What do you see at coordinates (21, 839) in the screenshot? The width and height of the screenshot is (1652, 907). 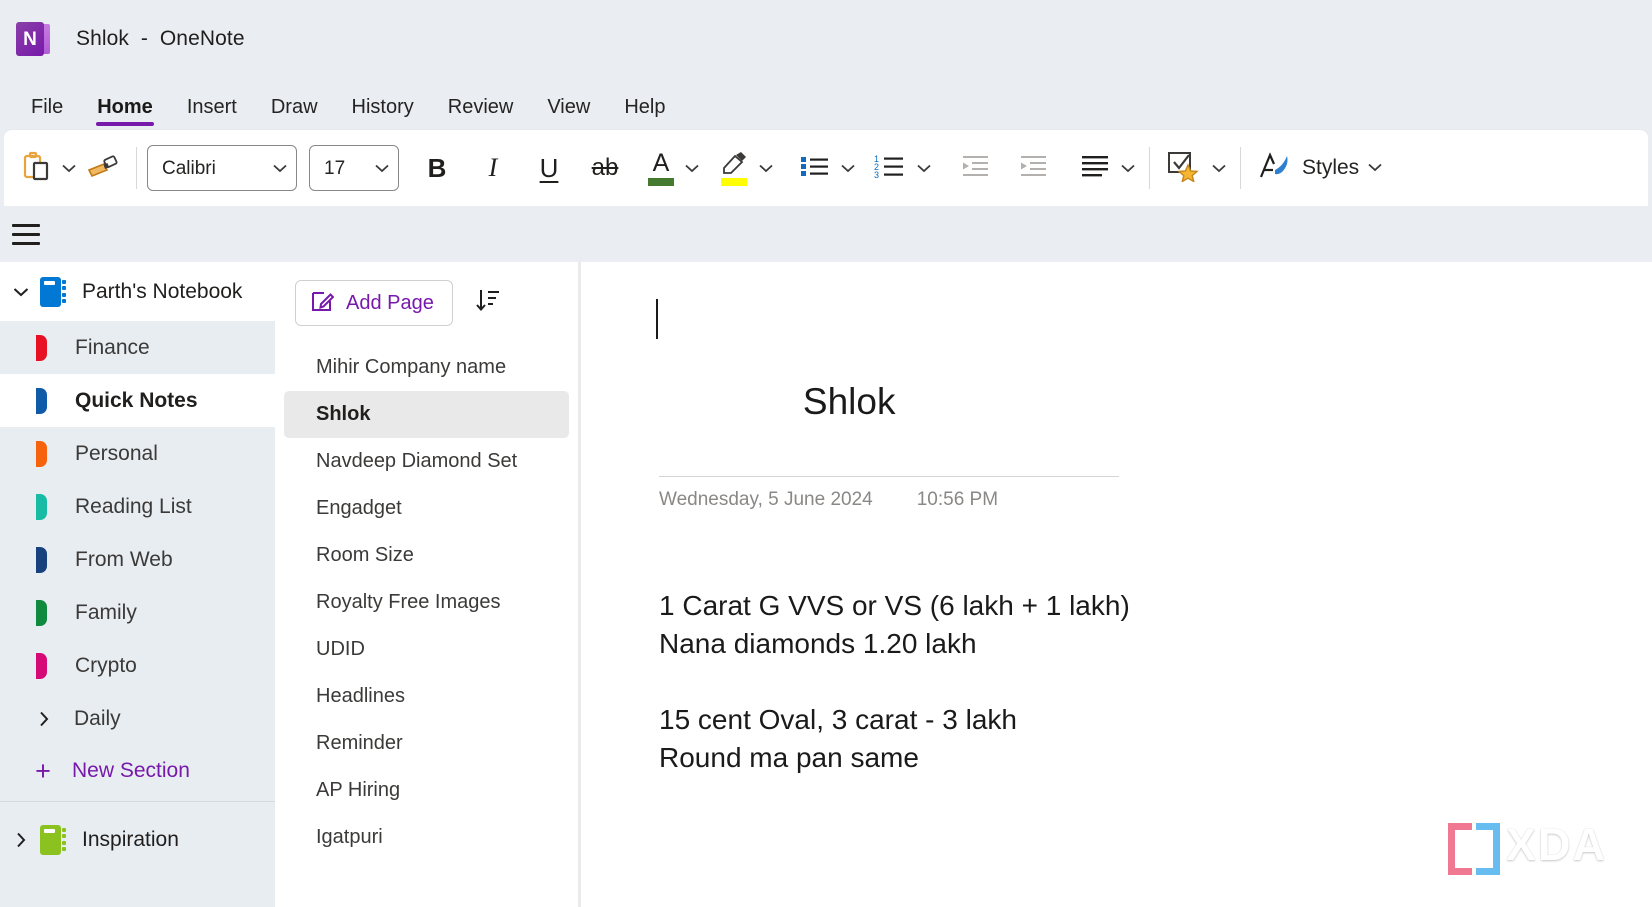 I see `chevron-right-icon` at bounding box center [21, 839].